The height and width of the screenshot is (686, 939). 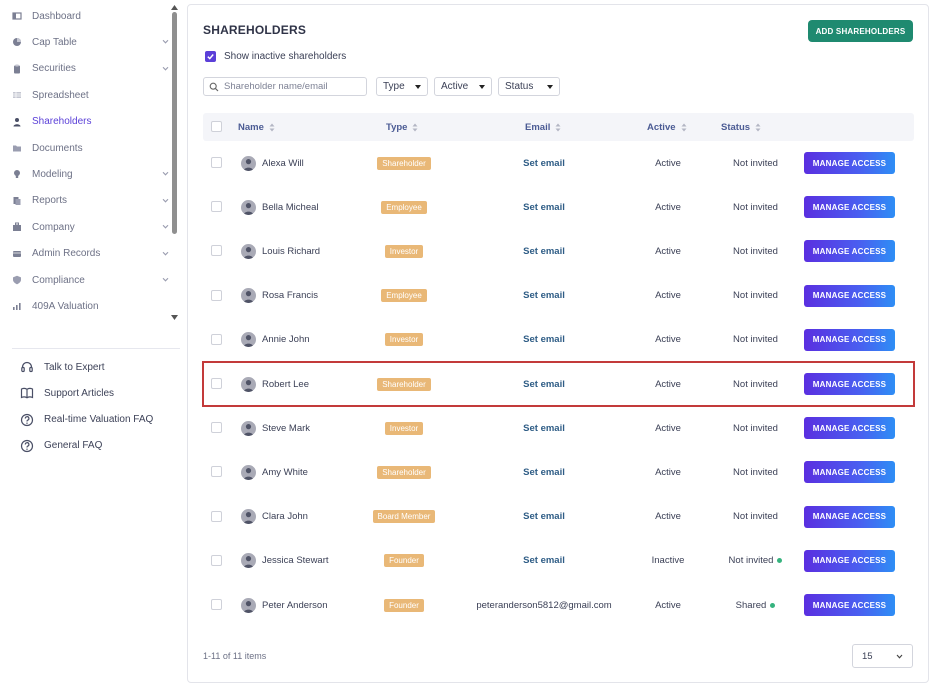 I want to click on show-inactive-checkbox, so click(x=210, y=56).